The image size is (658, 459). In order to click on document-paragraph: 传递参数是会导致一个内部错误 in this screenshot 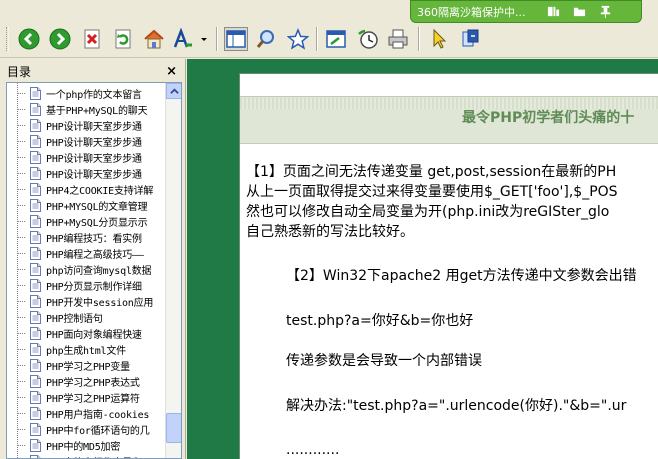, I will do `click(384, 361)`.